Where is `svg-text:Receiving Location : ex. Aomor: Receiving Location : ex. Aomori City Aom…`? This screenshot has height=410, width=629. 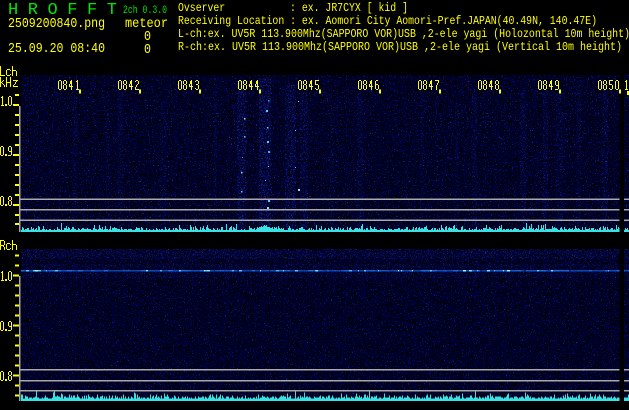
svg-text:Receiving Location : ex. Aomor: Receiving Location : ex. Aomori City Aom… is located at coordinates (387, 21).